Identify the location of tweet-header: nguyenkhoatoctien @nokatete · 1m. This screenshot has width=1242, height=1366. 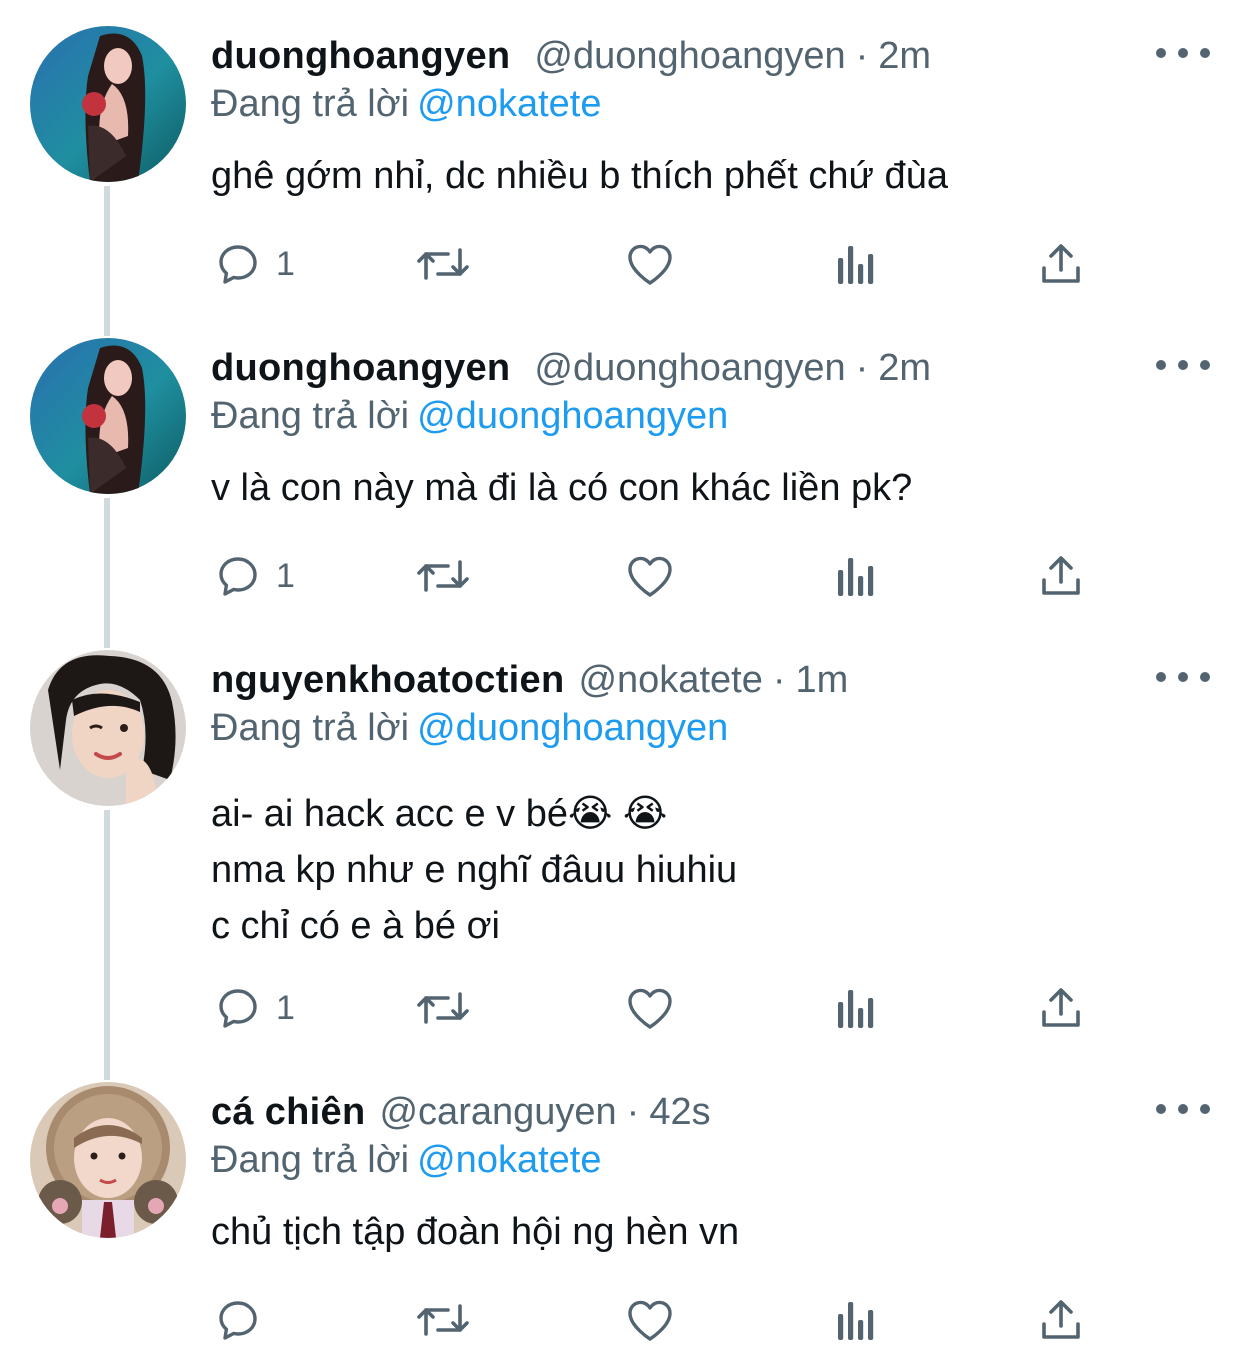
(529, 680).